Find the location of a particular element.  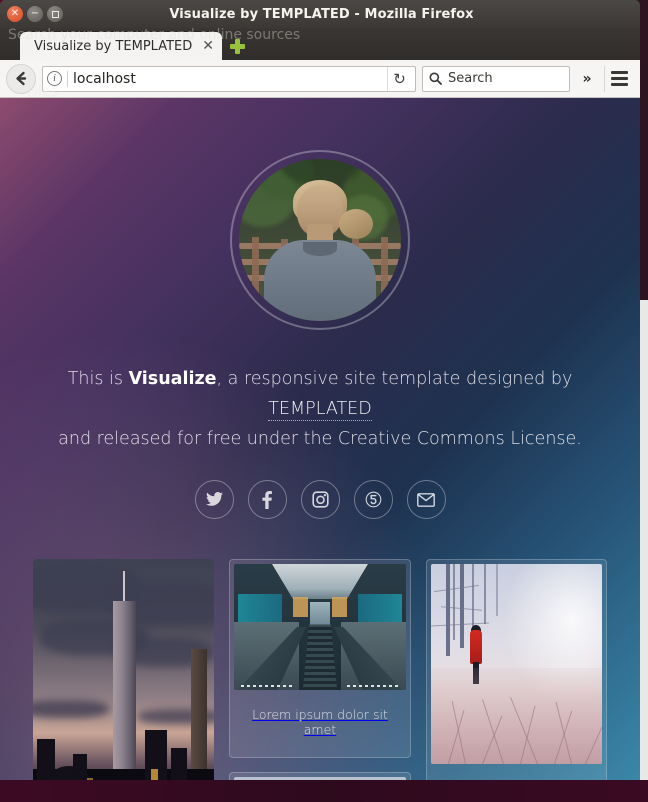

gallery-column-3: Lorem ipsum dolor sit amet is located at coordinates (516, 669).